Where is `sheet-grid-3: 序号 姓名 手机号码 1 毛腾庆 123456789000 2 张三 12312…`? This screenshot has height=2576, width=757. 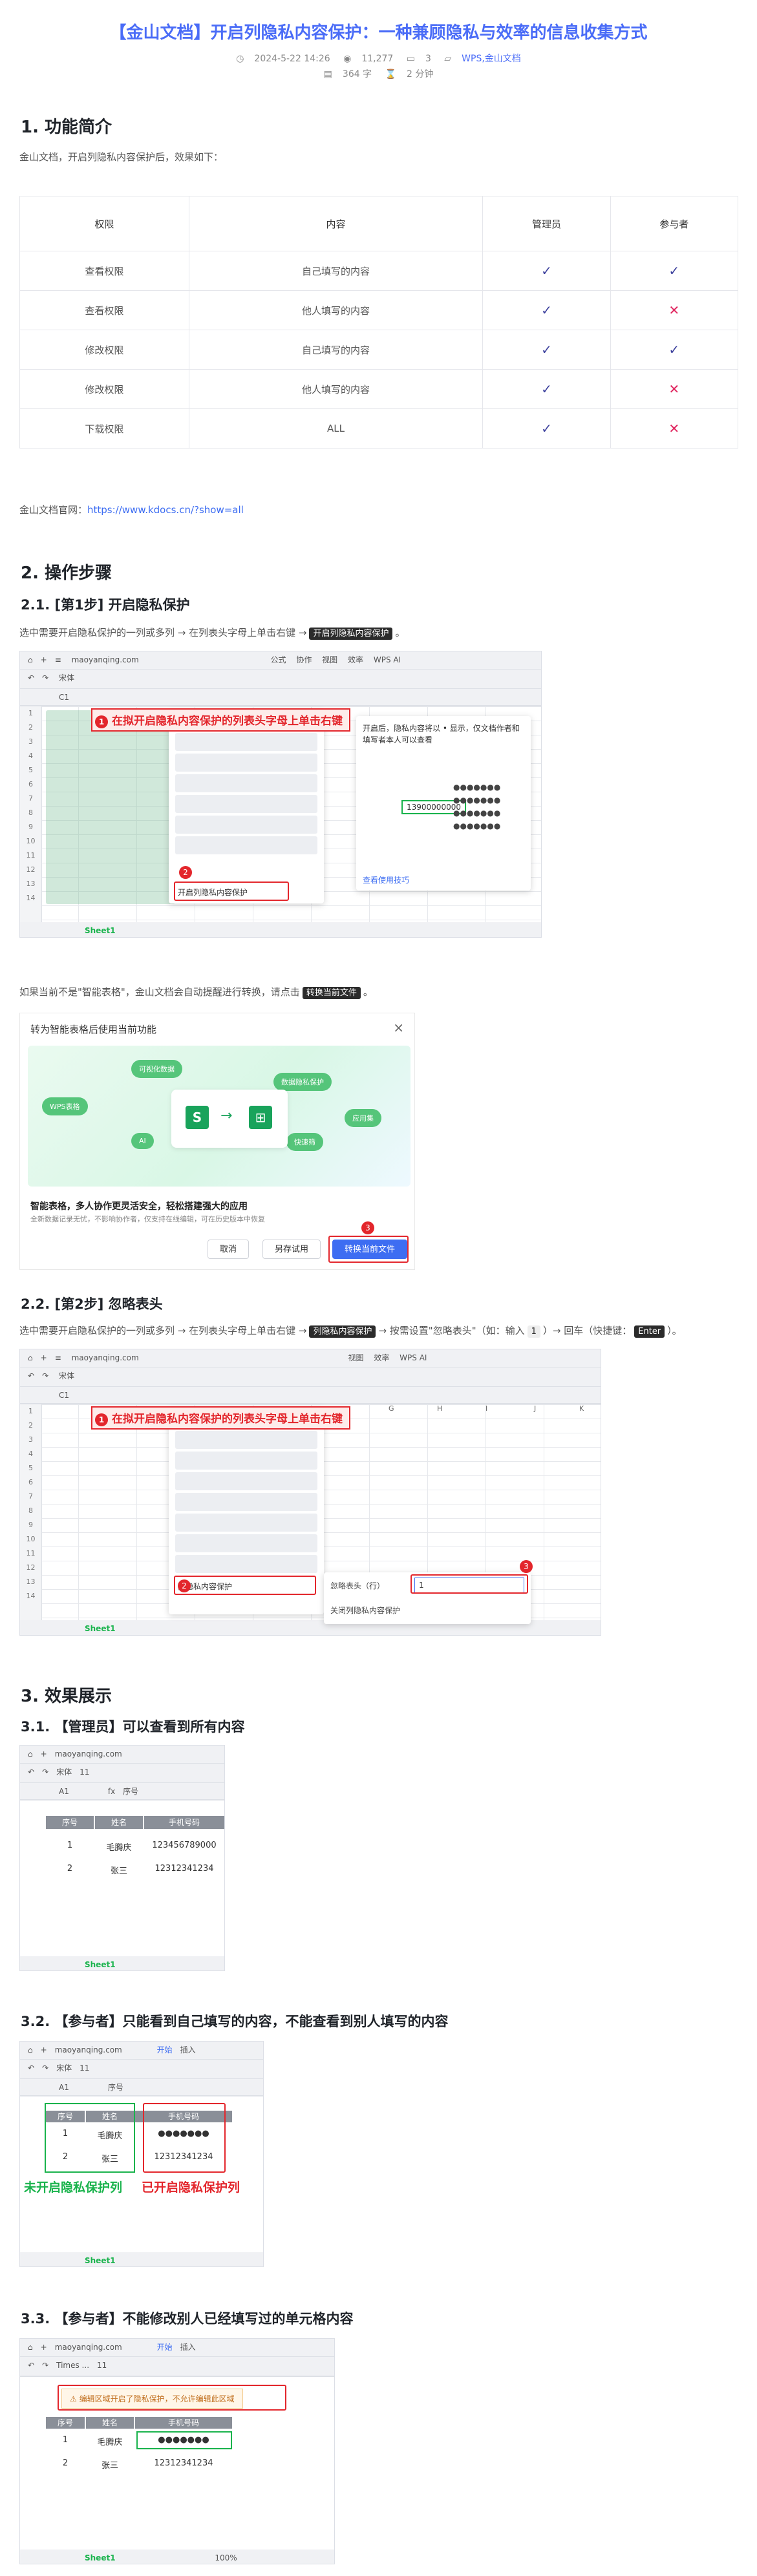 sheet-grid-3: 序号 姓名 手机号码 1 毛腾庆 123456789000 2 张三 12312… is located at coordinates (122, 1878).